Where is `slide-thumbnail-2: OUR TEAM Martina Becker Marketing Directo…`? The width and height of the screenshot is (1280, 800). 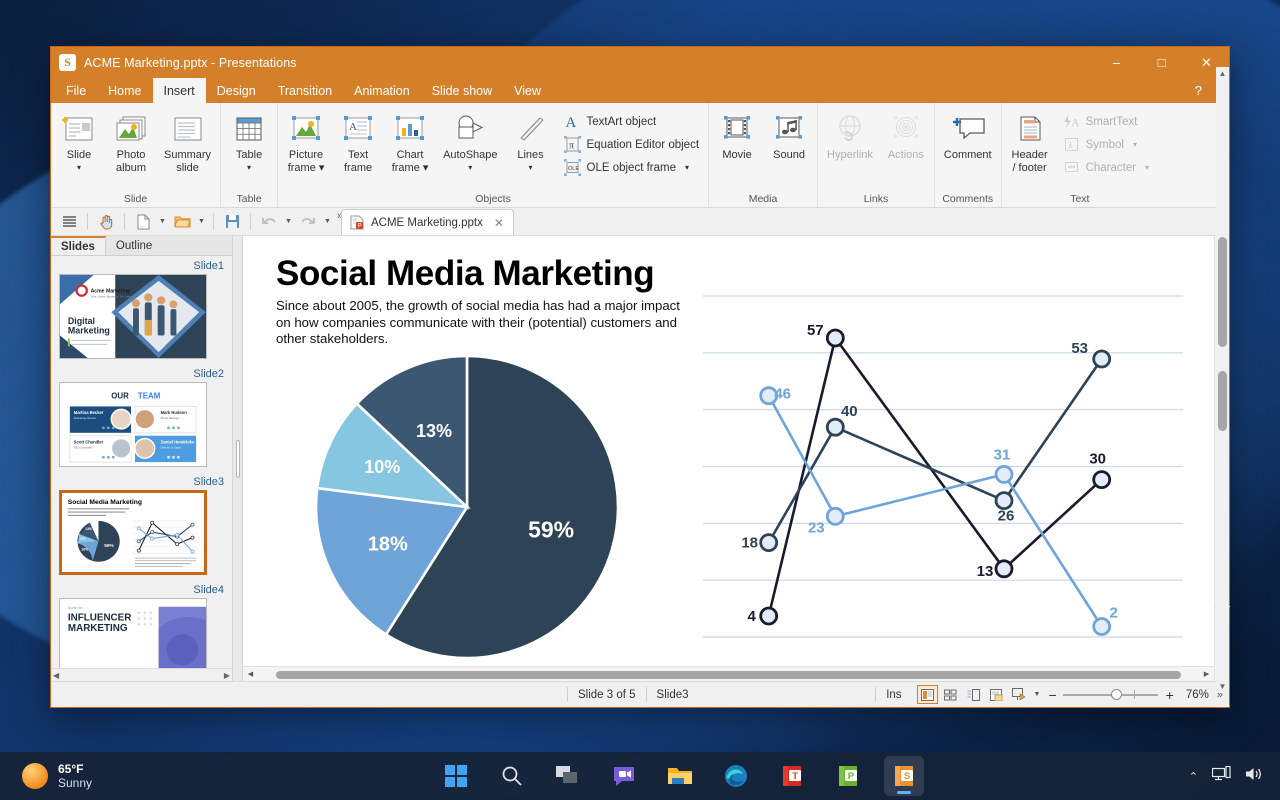
slide-thumbnail-2: OUR TEAM Martina Becker Marketing Directo… is located at coordinates (133, 424).